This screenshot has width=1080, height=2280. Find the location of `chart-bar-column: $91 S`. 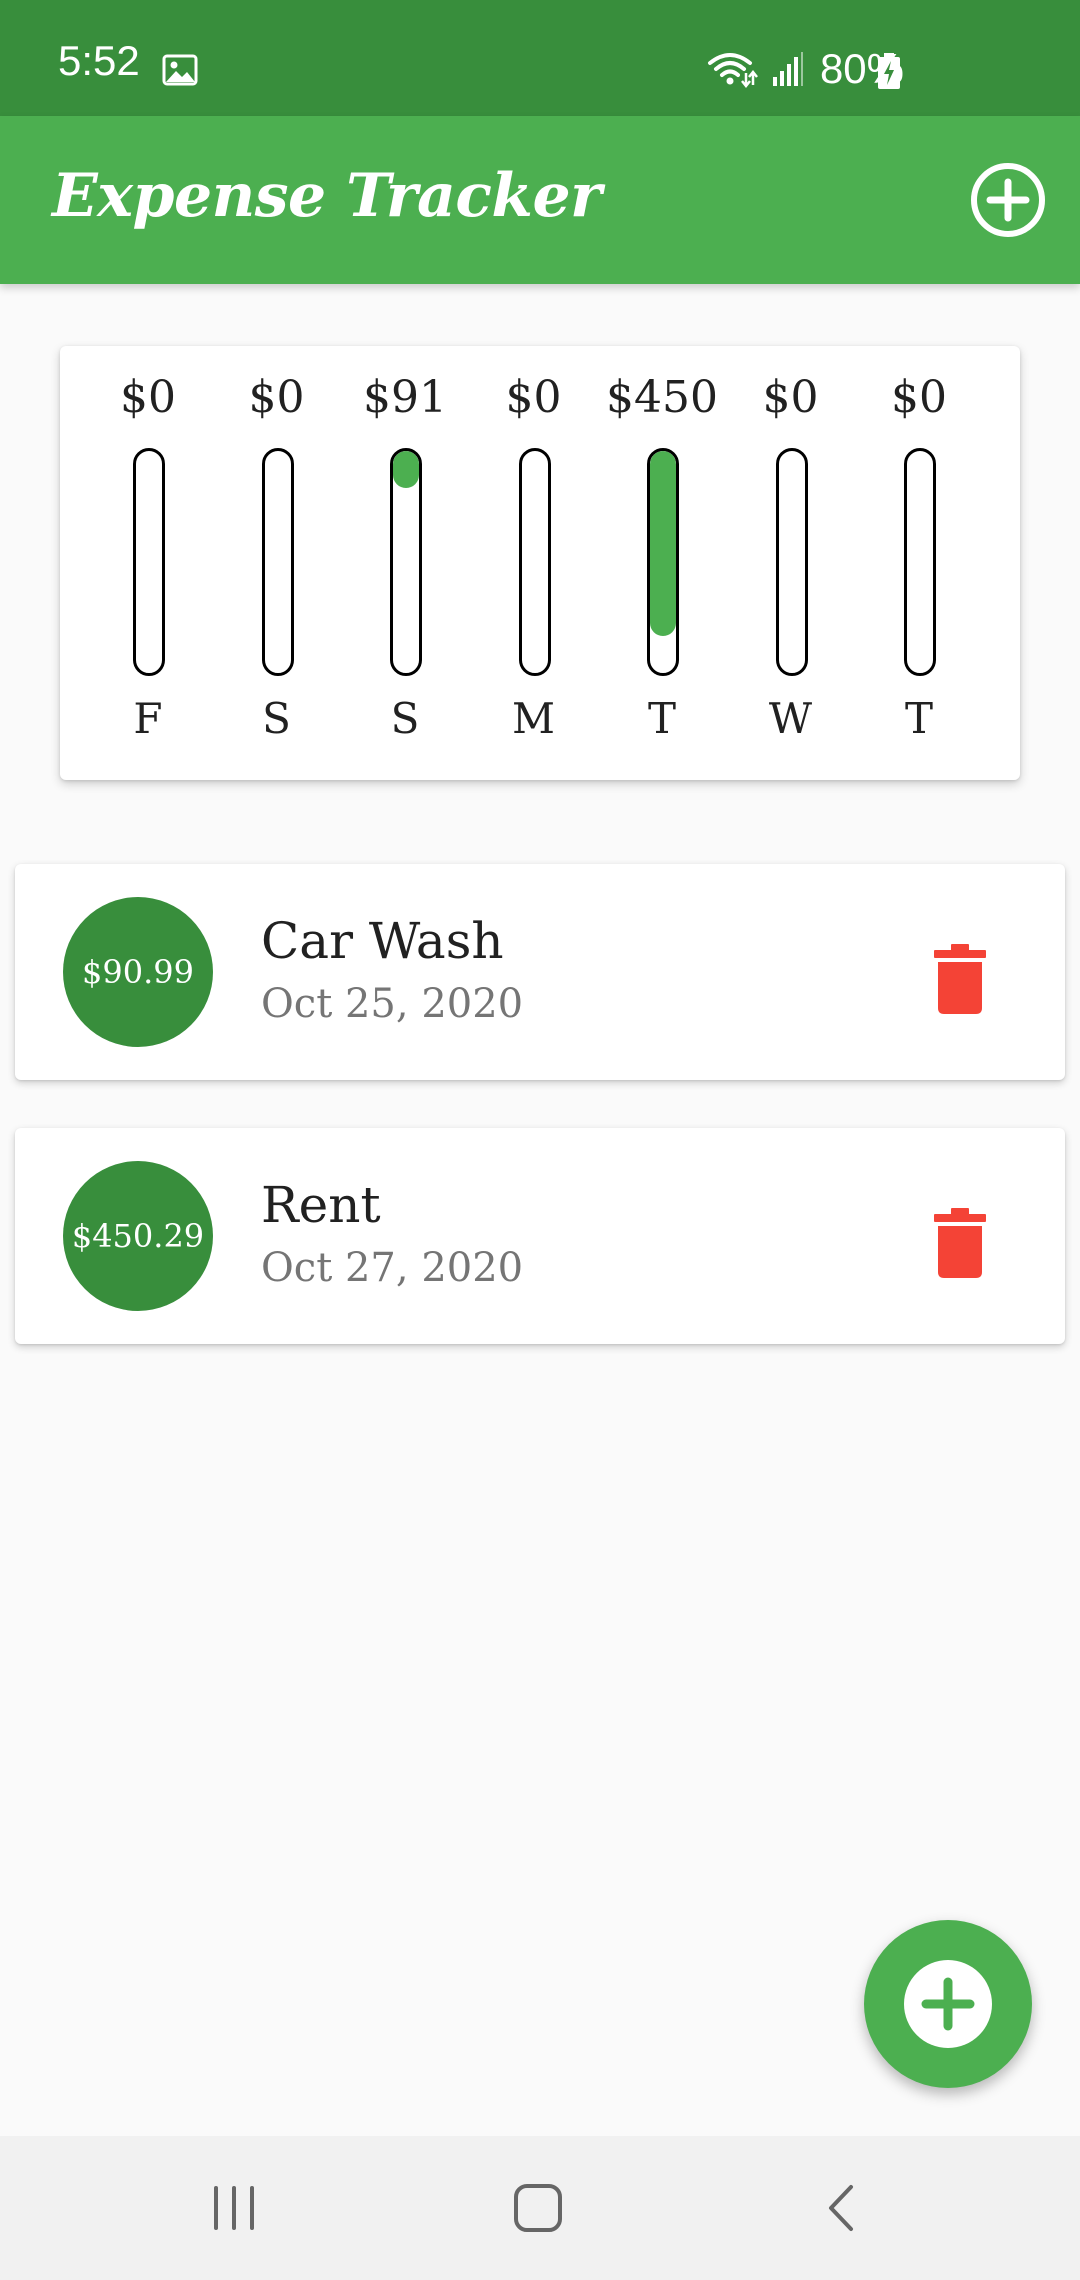

chart-bar-column: $91 S is located at coordinates (405, 563).